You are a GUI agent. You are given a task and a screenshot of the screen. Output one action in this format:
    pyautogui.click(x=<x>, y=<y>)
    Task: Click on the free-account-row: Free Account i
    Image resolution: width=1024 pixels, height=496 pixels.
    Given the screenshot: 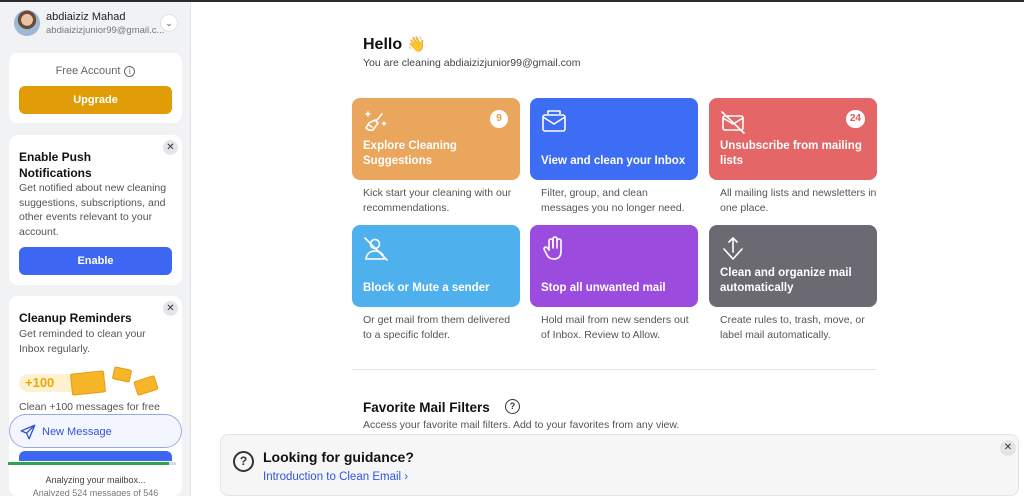 What is the action you would take?
    pyautogui.click(x=95, y=71)
    